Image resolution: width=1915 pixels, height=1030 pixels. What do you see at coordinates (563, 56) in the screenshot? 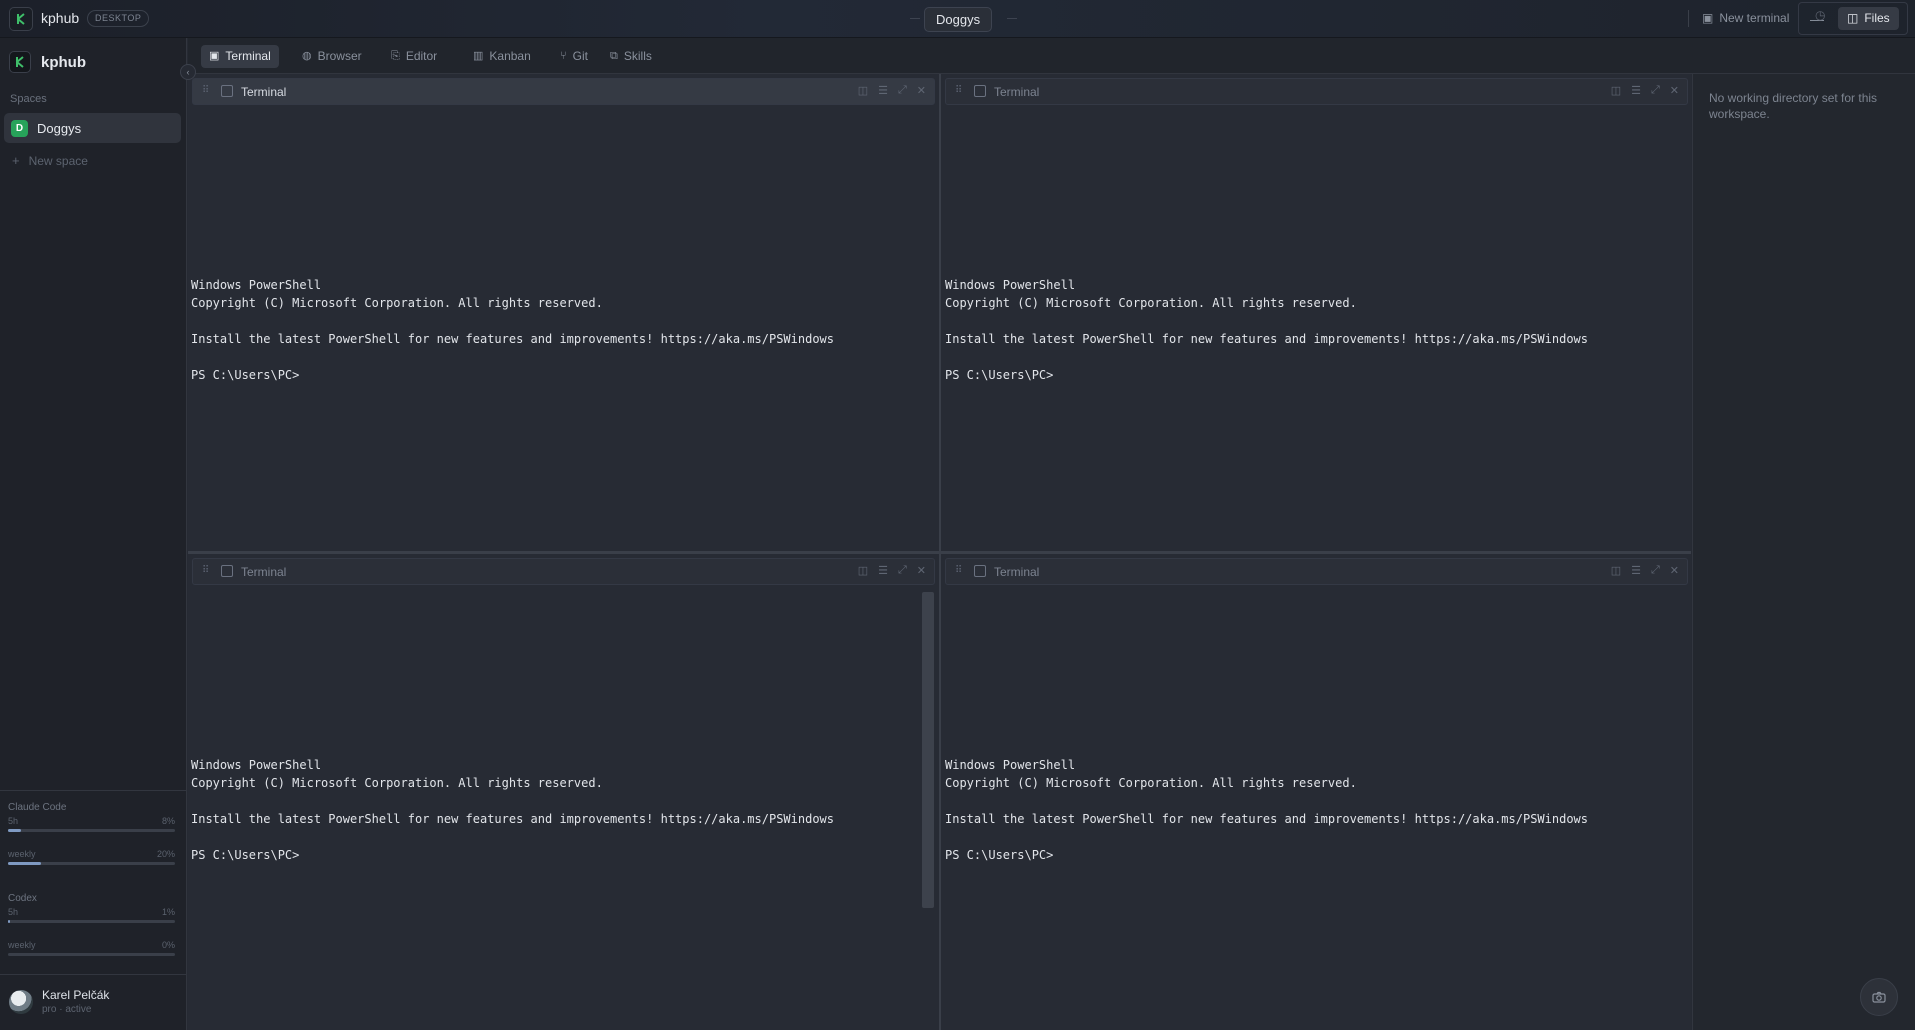
I see `git-branch-icon: ⑂` at bounding box center [563, 56].